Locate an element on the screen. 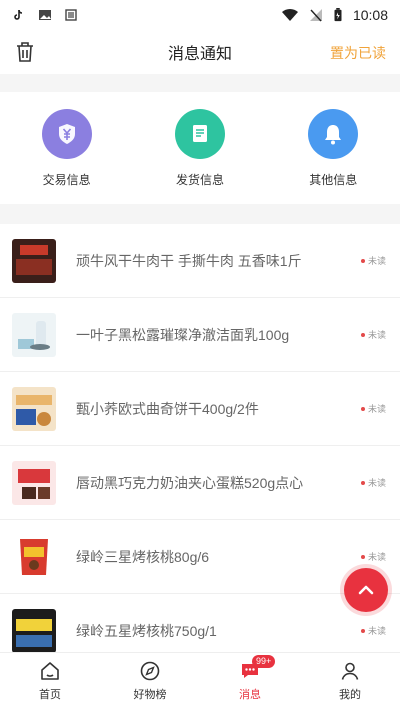 Image resolution: width=400 pixels, height=711 pixels. app-icon is located at coordinates (71, 15).